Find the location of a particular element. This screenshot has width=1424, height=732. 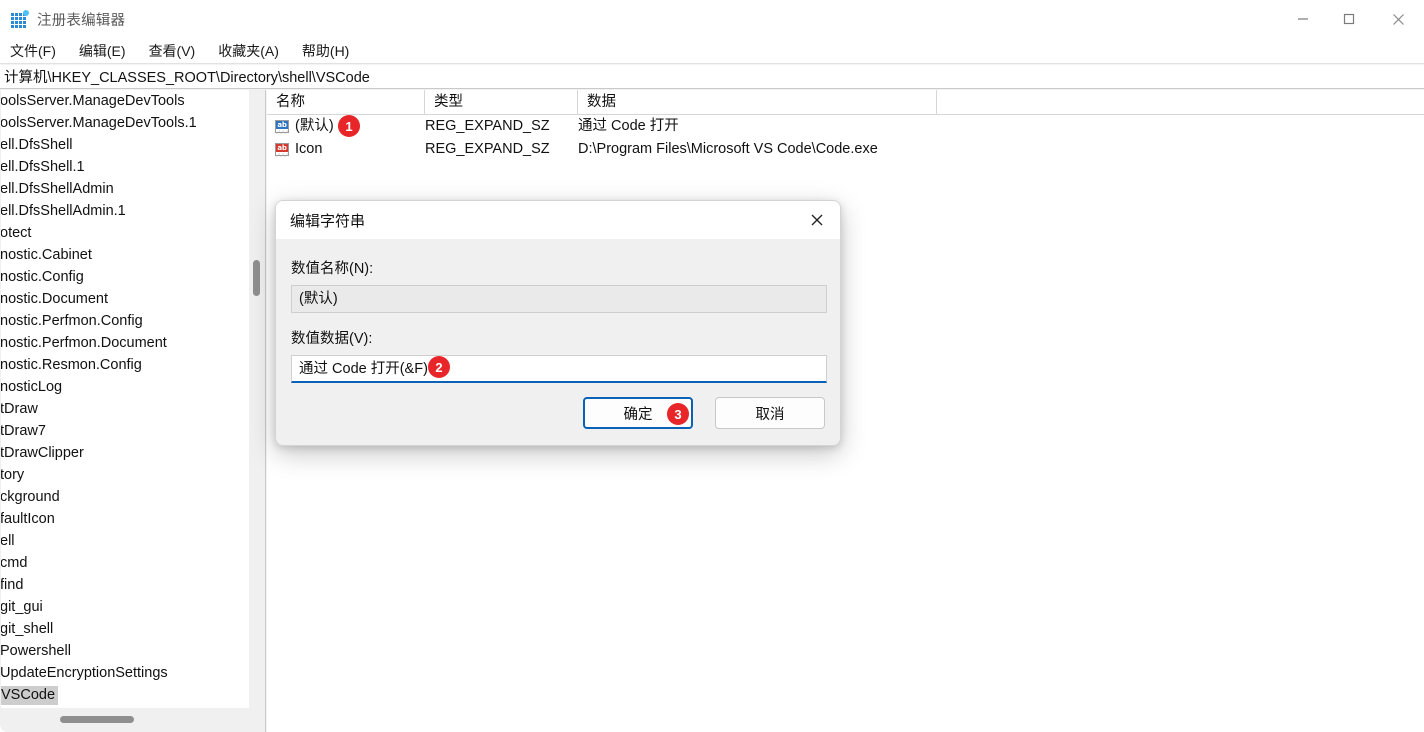

tree-item: nostic.Cabinet is located at coordinates (125, 255).